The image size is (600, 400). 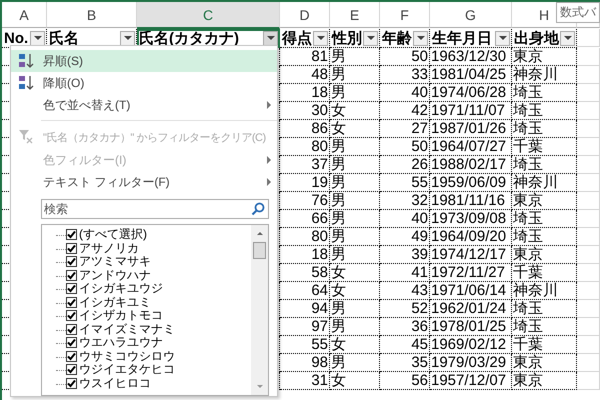 What do you see at coordinates (305, 345) in the screenshot?
I see `table-cell: 55` at bounding box center [305, 345].